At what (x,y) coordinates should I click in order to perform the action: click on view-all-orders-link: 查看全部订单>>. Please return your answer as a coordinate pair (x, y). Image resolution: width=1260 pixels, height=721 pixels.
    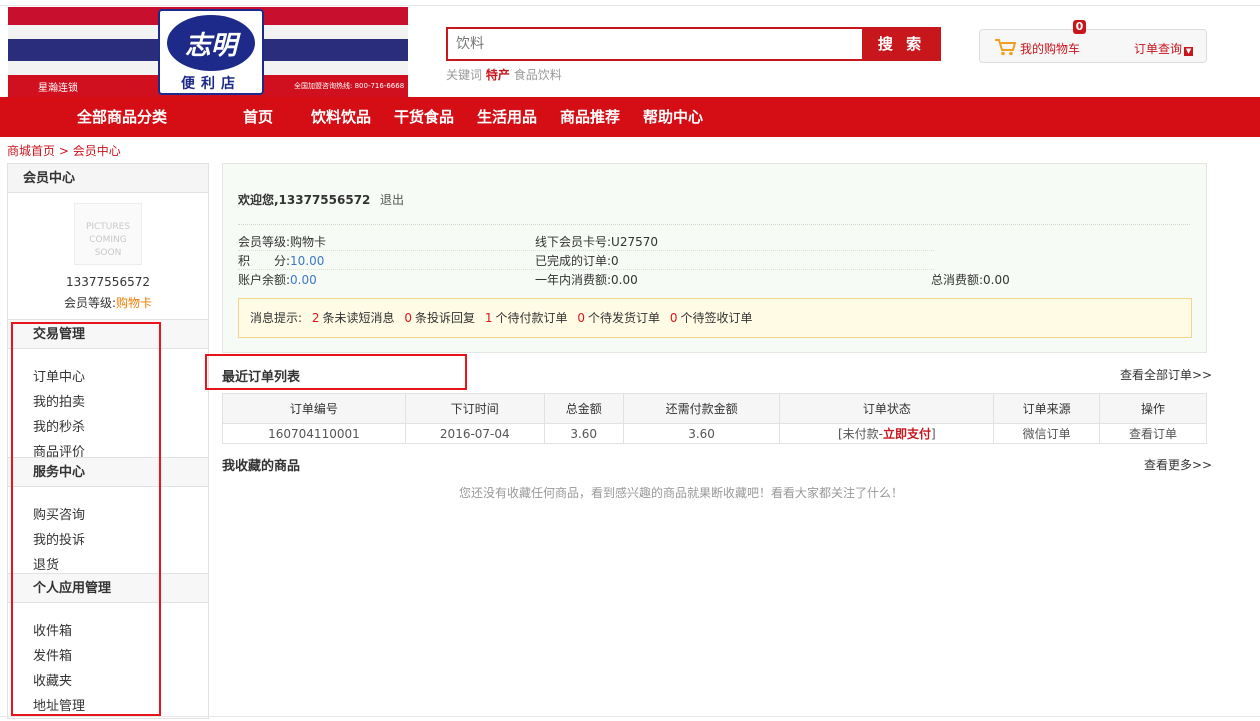
    Looking at the image, I should click on (1166, 374).